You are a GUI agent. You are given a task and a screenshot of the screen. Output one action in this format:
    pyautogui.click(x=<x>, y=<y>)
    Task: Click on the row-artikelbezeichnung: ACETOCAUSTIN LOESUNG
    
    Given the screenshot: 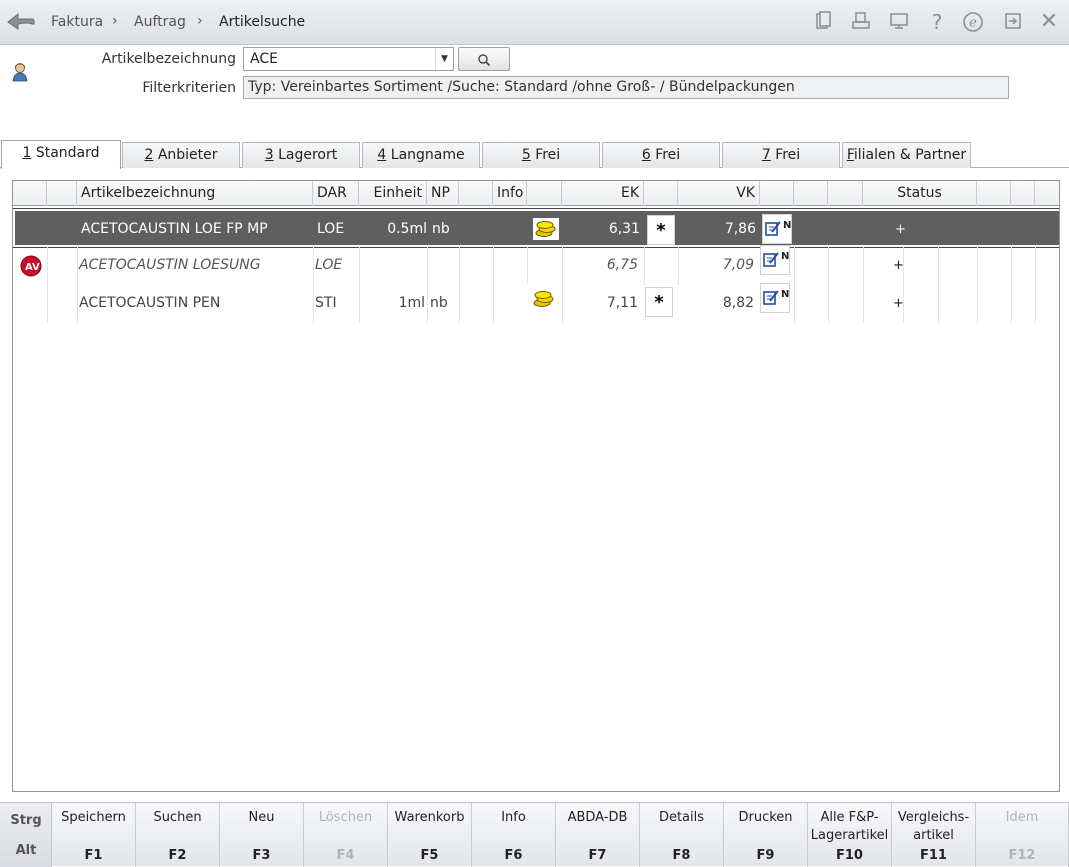 What is the action you would take?
    pyautogui.click(x=170, y=265)
    